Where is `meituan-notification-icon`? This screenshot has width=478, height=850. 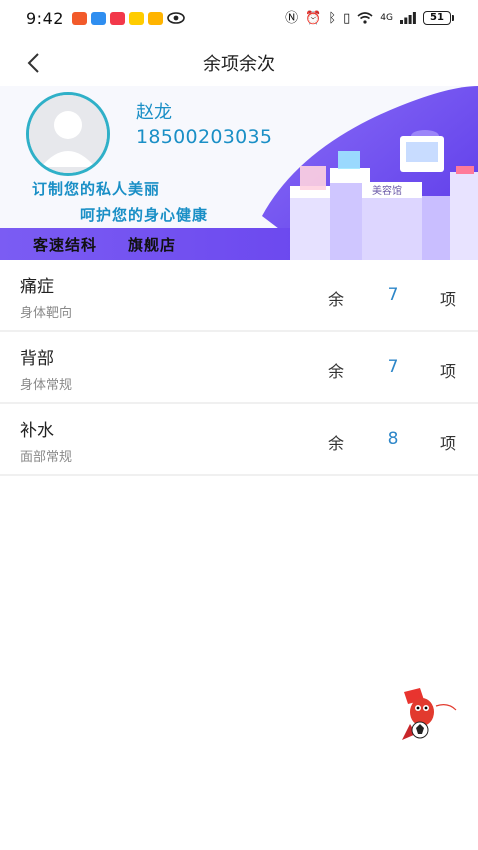
meituan-notification-icon is located at coordinates (136, 18).